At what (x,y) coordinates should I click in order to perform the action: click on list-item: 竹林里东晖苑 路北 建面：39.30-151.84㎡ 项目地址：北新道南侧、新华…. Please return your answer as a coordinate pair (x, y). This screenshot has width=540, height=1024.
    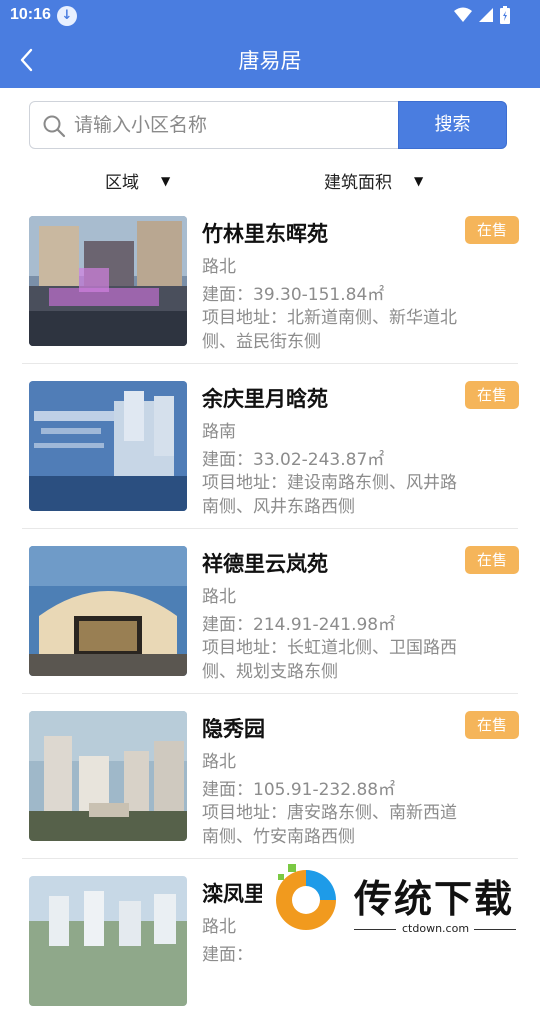
    Looking at the image, I should click on (270, 282).